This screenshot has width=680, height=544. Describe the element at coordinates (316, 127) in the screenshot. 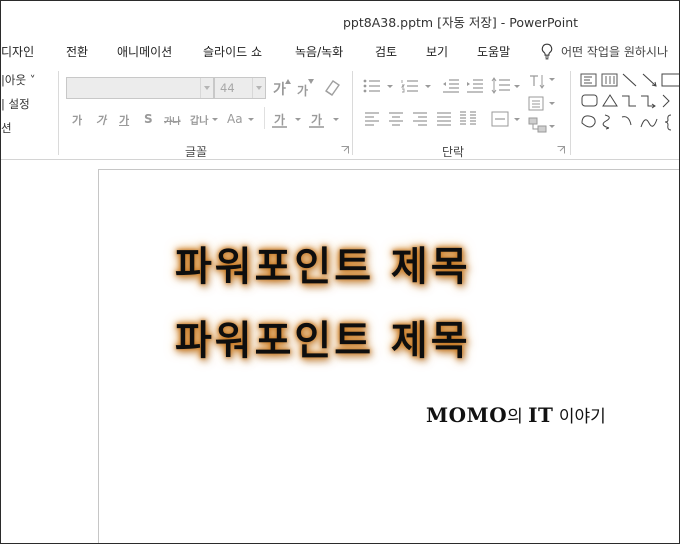

I see `font-color-bar` at that location.